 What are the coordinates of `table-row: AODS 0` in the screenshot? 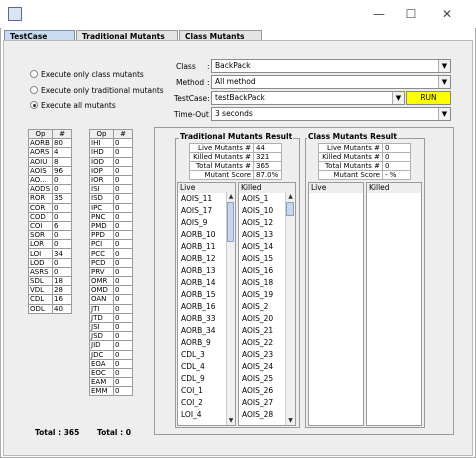 It's located at (50, 189).